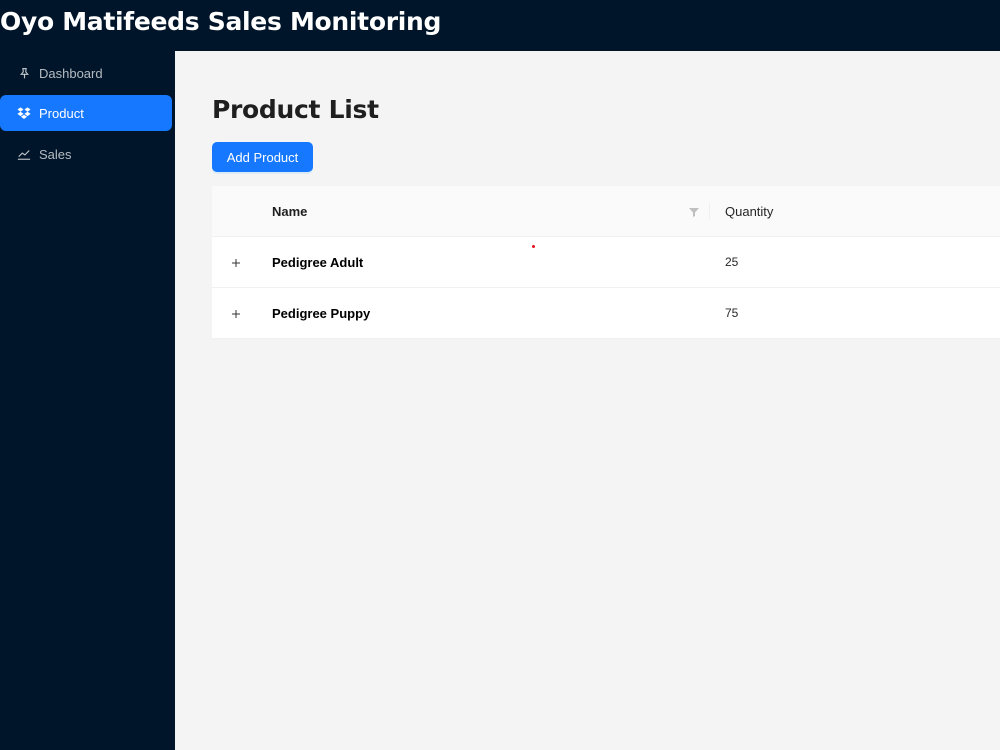  What do you see at coordinates (321, 313) in the screenshot?
I see `product-name-cell: Pedigree Puppy` at bounding box center [321, 313].